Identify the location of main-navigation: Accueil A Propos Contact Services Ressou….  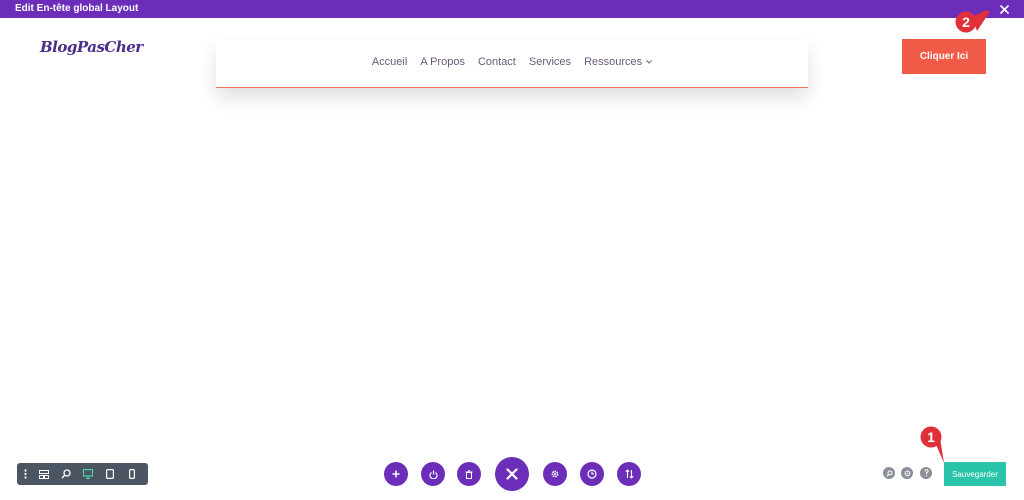
(512, 62).